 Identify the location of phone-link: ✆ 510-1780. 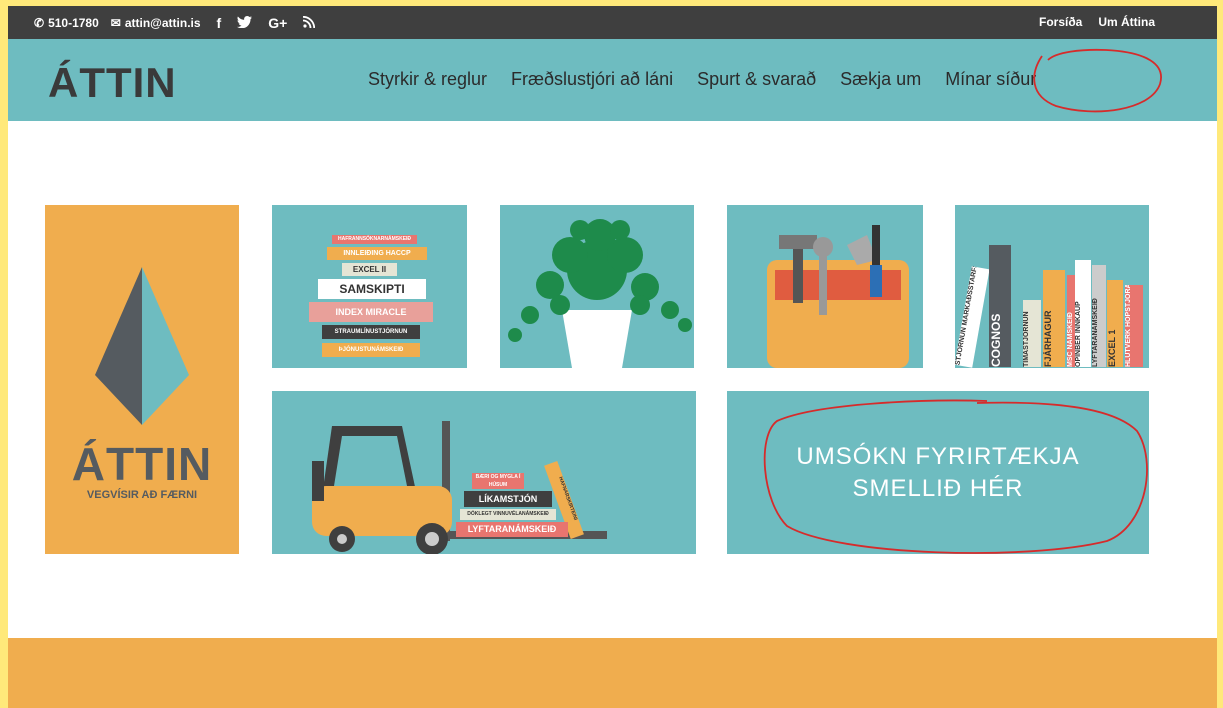
(66, 23).